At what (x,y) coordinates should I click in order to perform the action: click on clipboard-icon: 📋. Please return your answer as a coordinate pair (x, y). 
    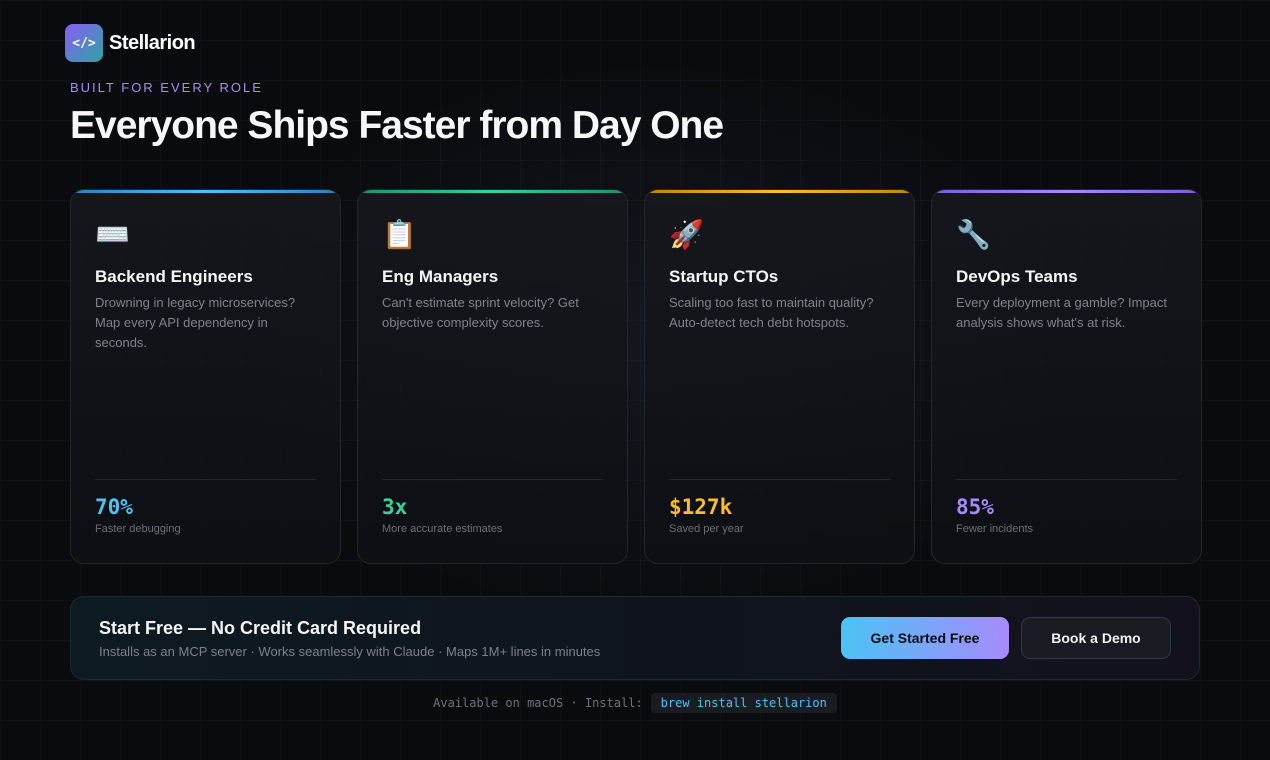
    Looking at the image, I should click on (399, 234).